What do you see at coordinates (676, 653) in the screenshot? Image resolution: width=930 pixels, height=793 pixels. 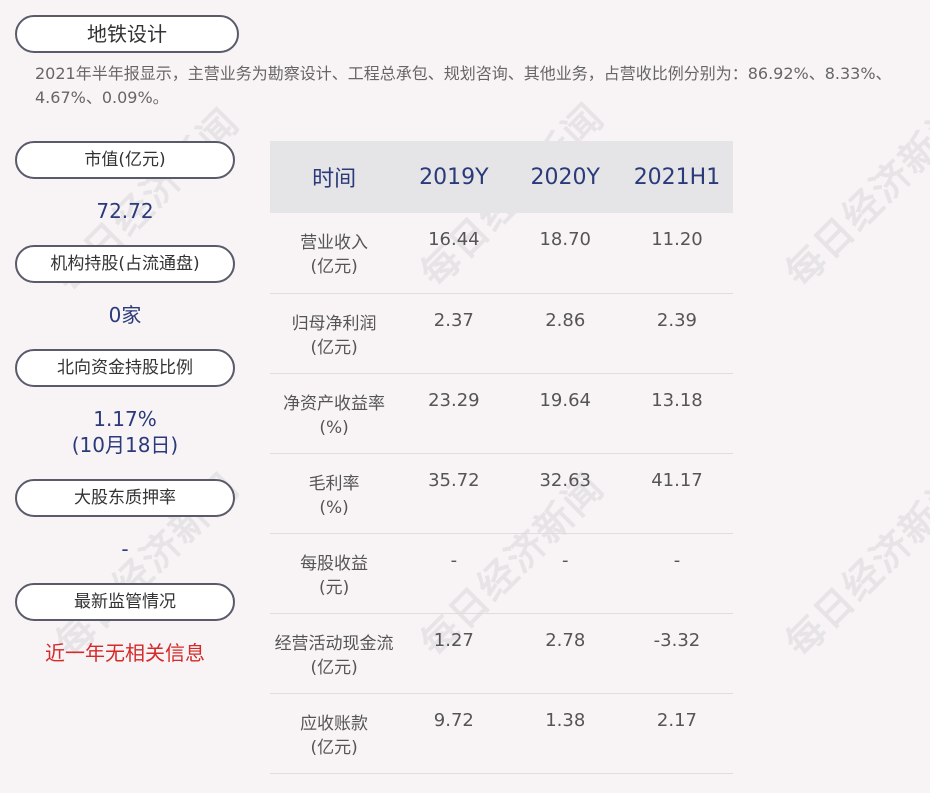 I see `cell-2021h1: -3.32` at bounding box center [676, 653].